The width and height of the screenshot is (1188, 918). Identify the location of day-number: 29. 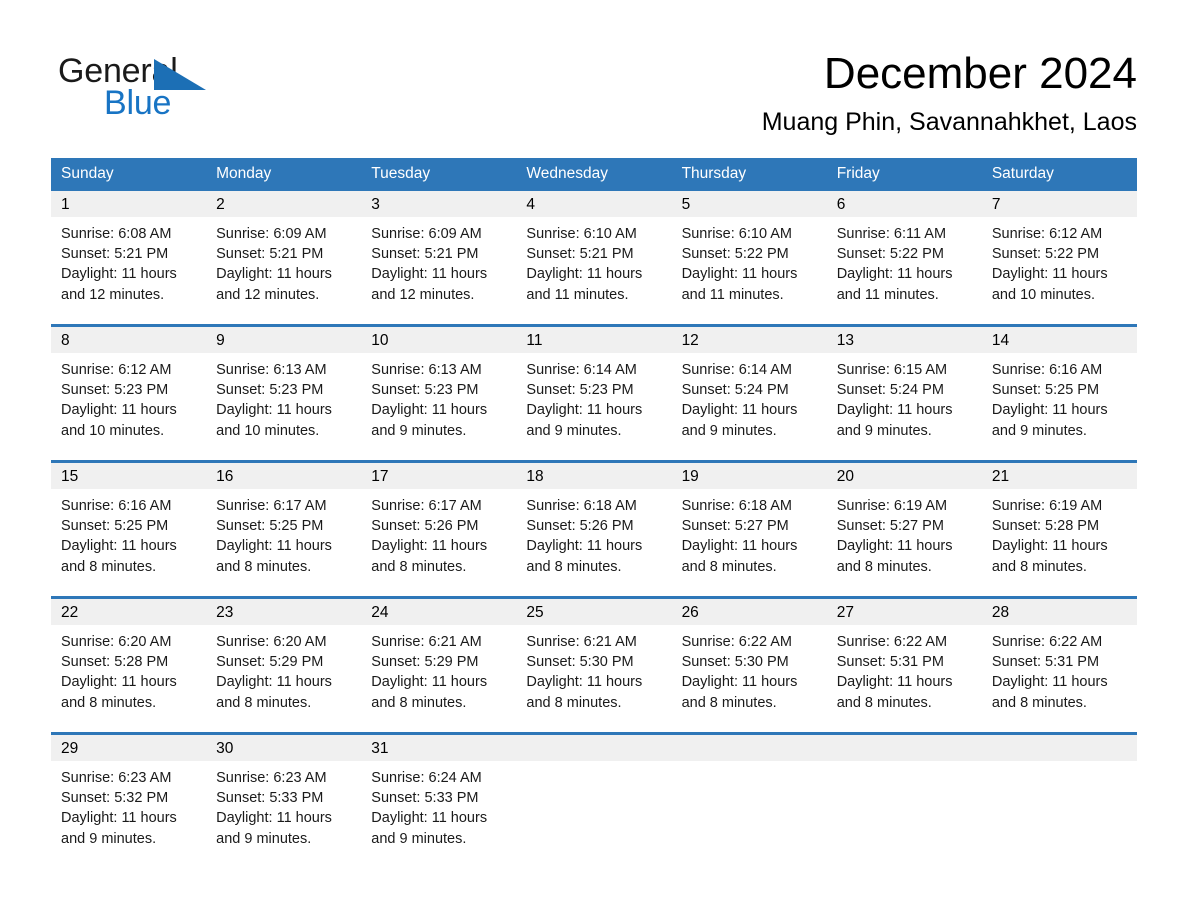
(129, 748).